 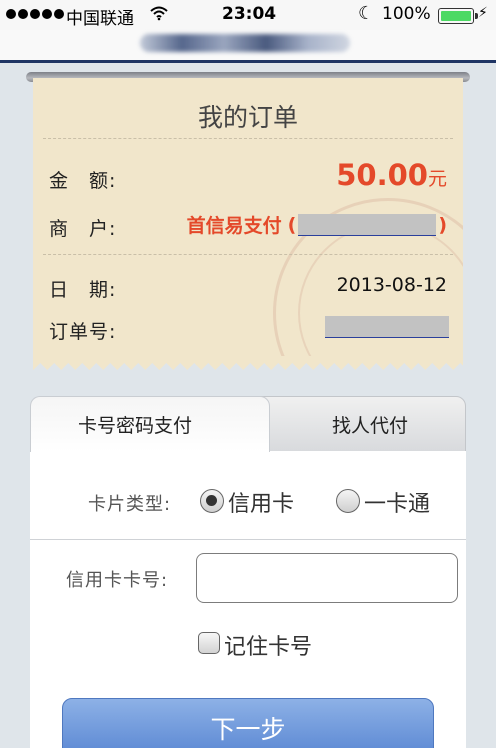 What do you see at coordinates (348, 501) in the screenshot?
I see `radio-yikatong` at bounding box center [348, 501].